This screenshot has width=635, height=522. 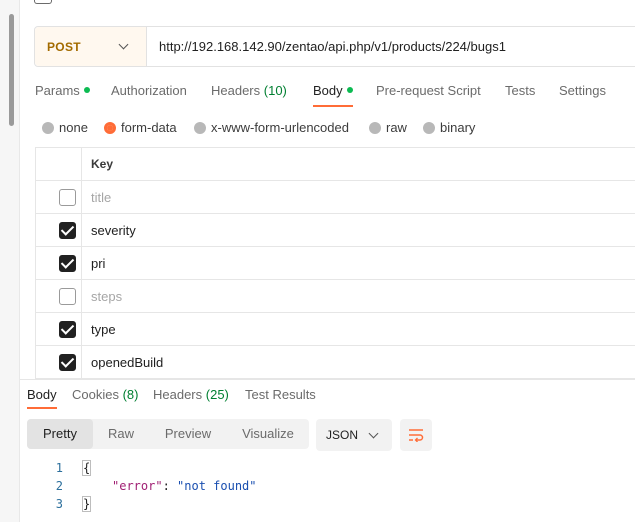 I want to click on tab-count: (25), so click(x=217, y=394).